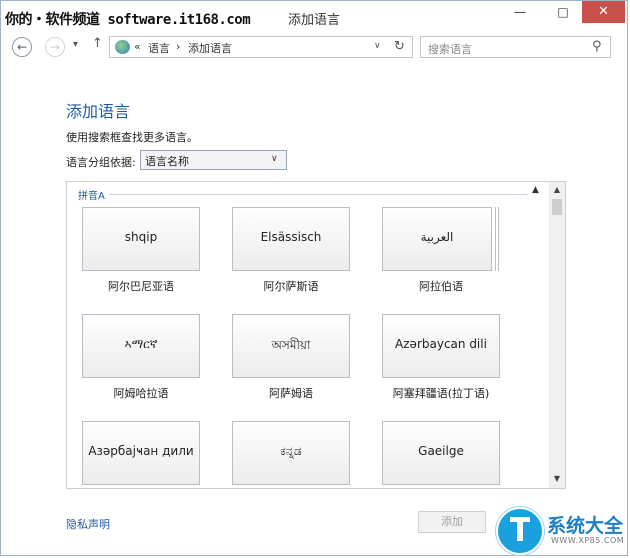  I want to click on breadcrumb-language: 语言, so click(159, 48).